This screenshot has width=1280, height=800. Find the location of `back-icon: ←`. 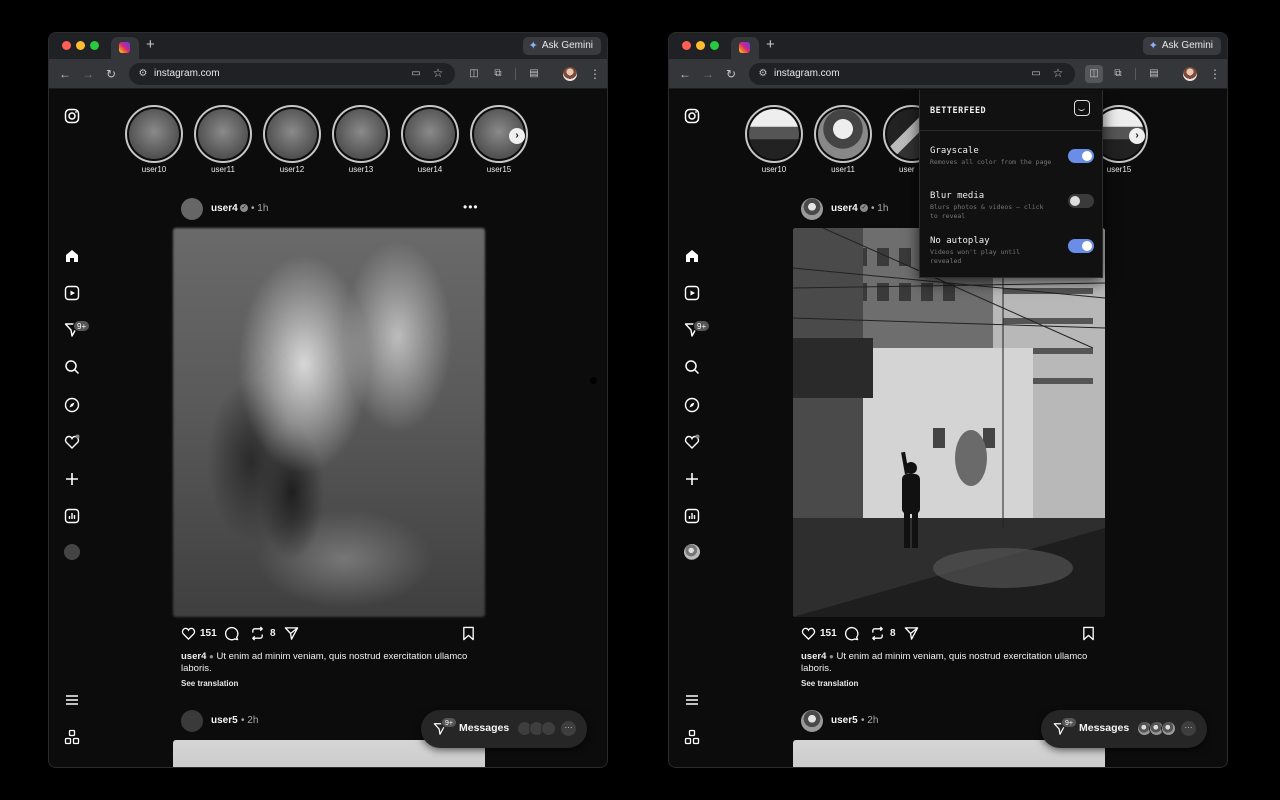

back-icon: ← is located at coordinates (65, 74).